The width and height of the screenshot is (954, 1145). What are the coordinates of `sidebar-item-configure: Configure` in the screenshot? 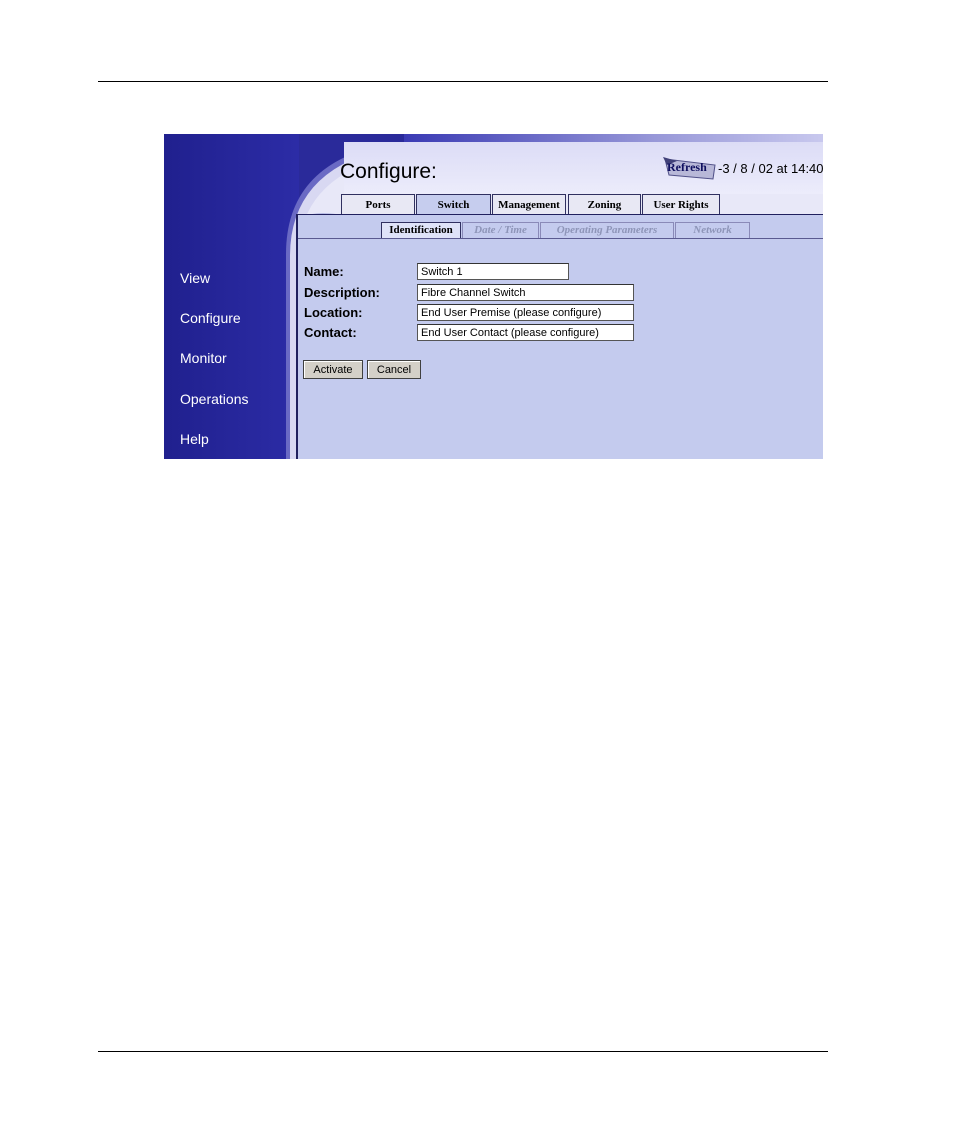 It's located at (210, 318).